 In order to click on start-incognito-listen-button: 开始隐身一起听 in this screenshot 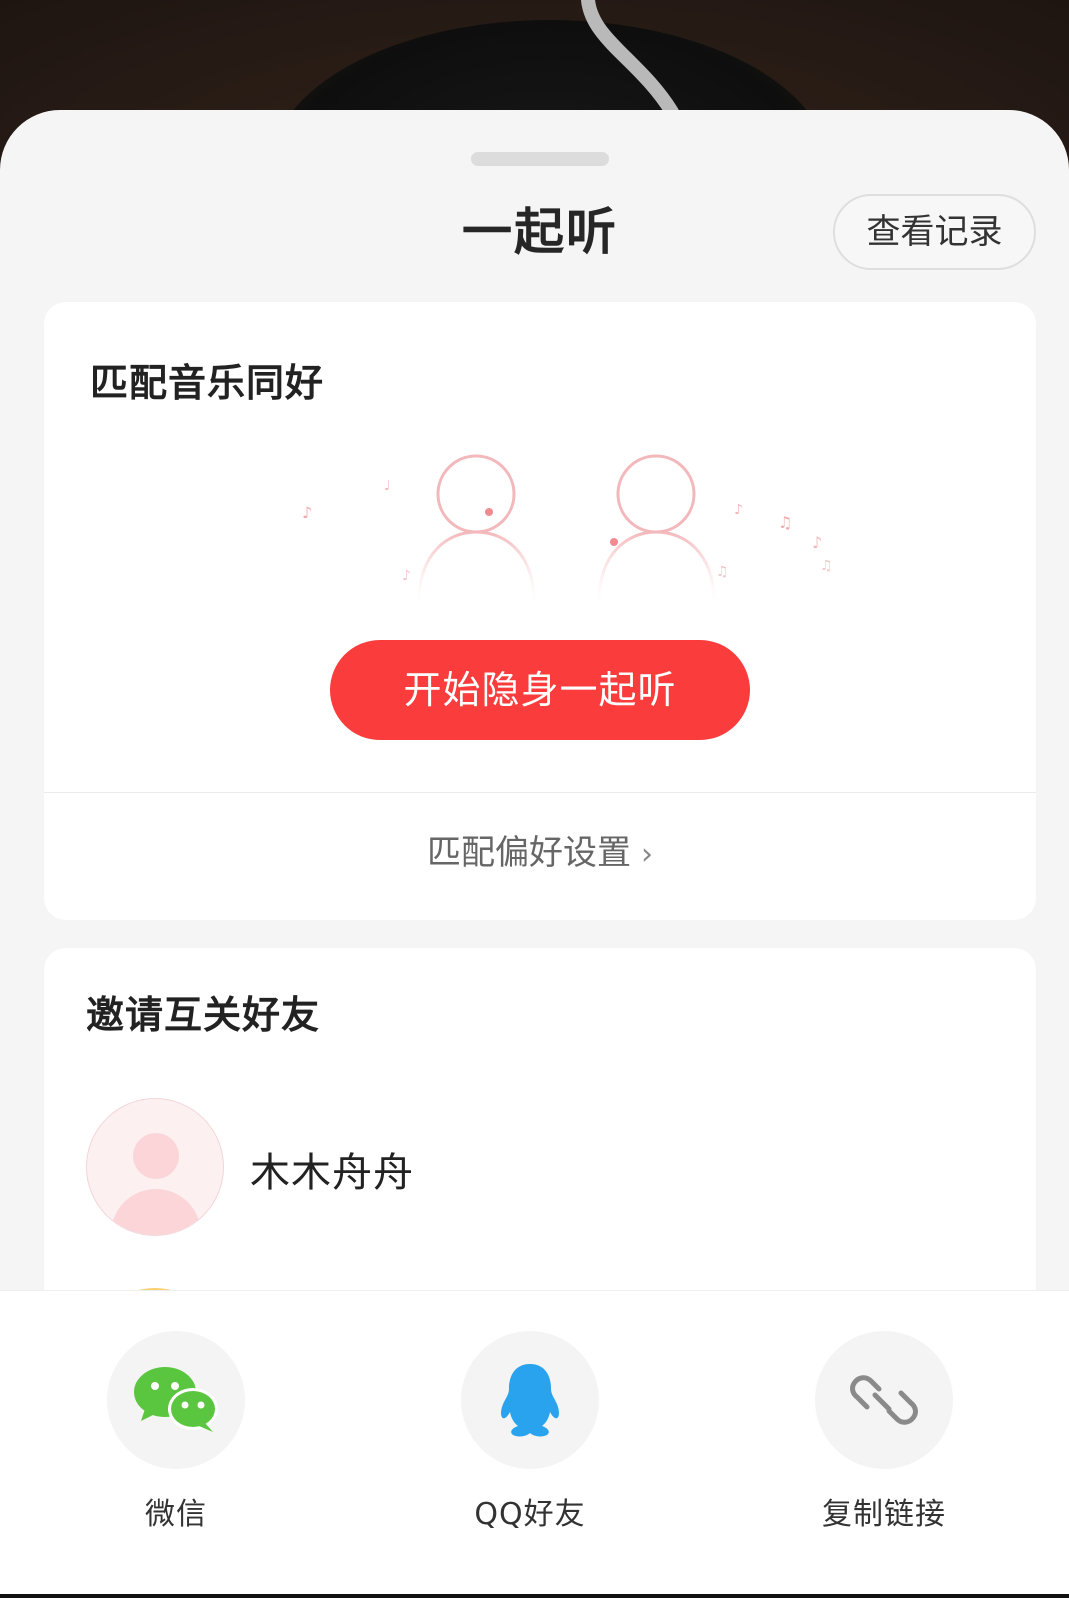, I will do `click(540, 690)`.